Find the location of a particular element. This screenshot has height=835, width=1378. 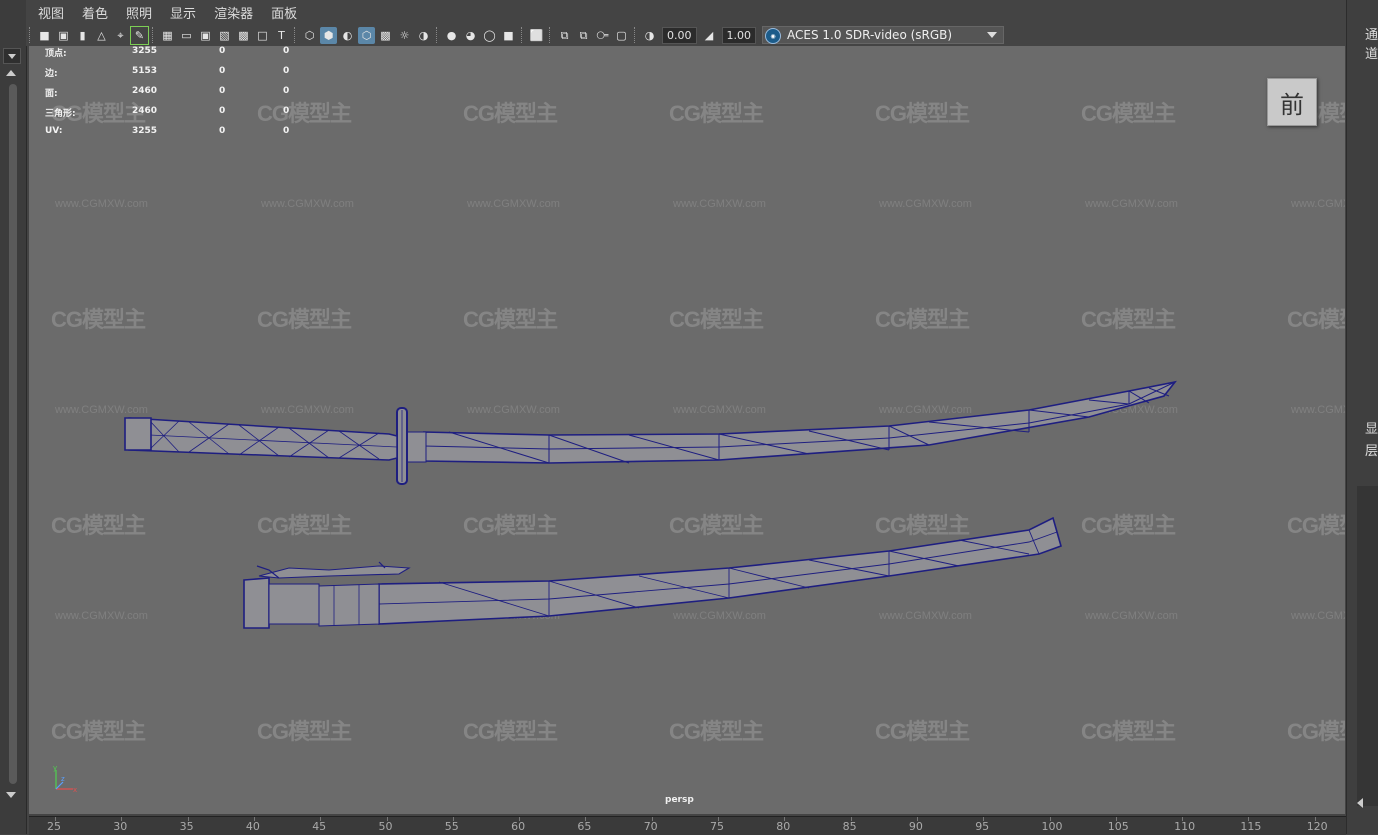

motion-blur-icon: ◕ is located at coordinates (470, 35).